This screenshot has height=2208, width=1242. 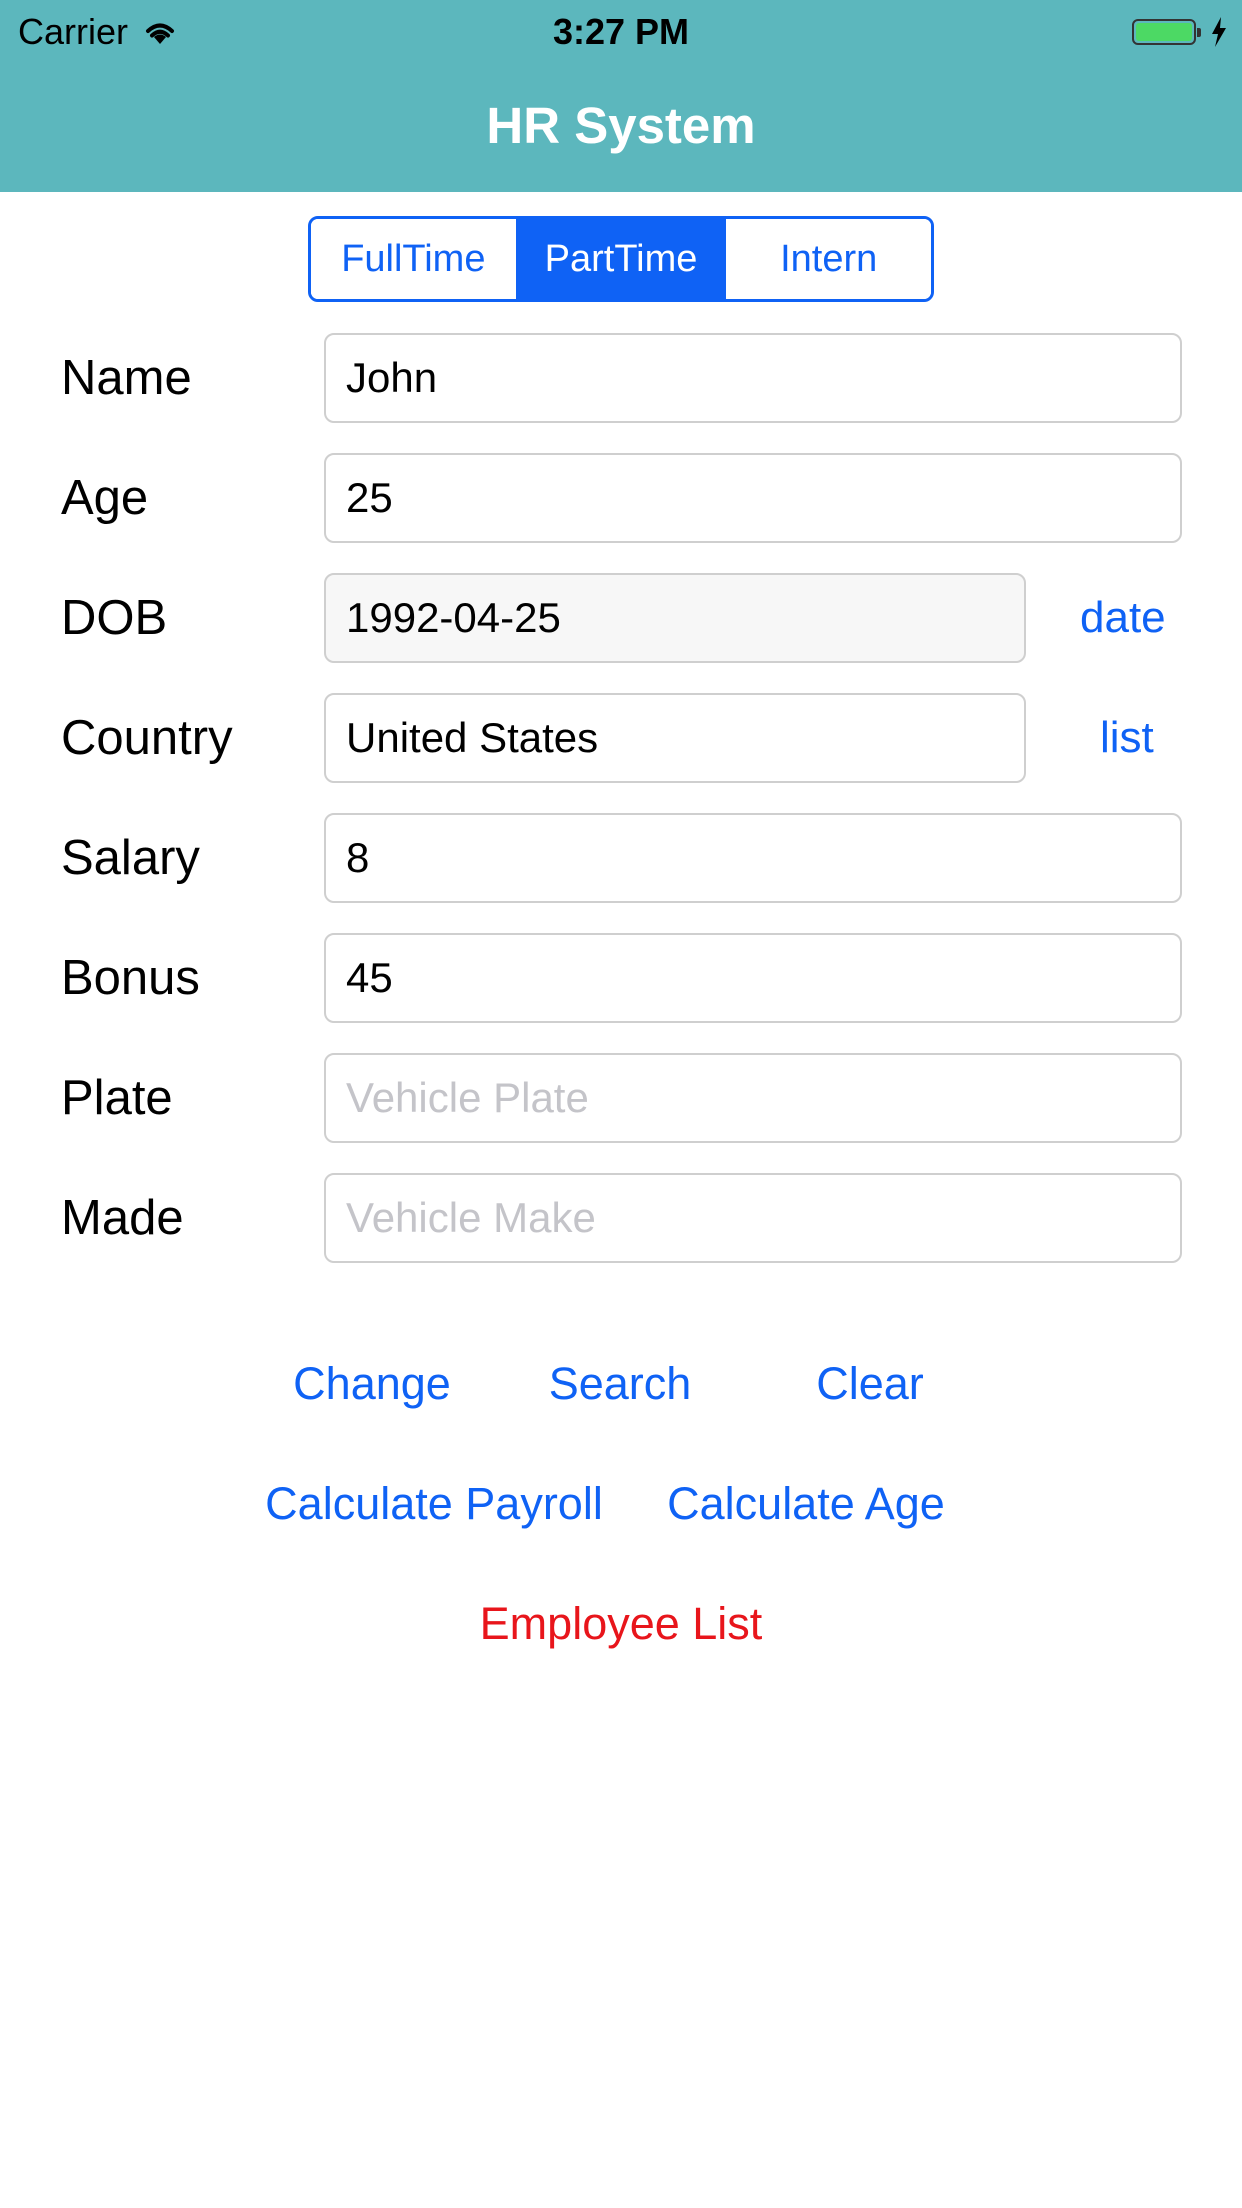 I want to click on salary-label: Salary, so click(x=130, y=858).